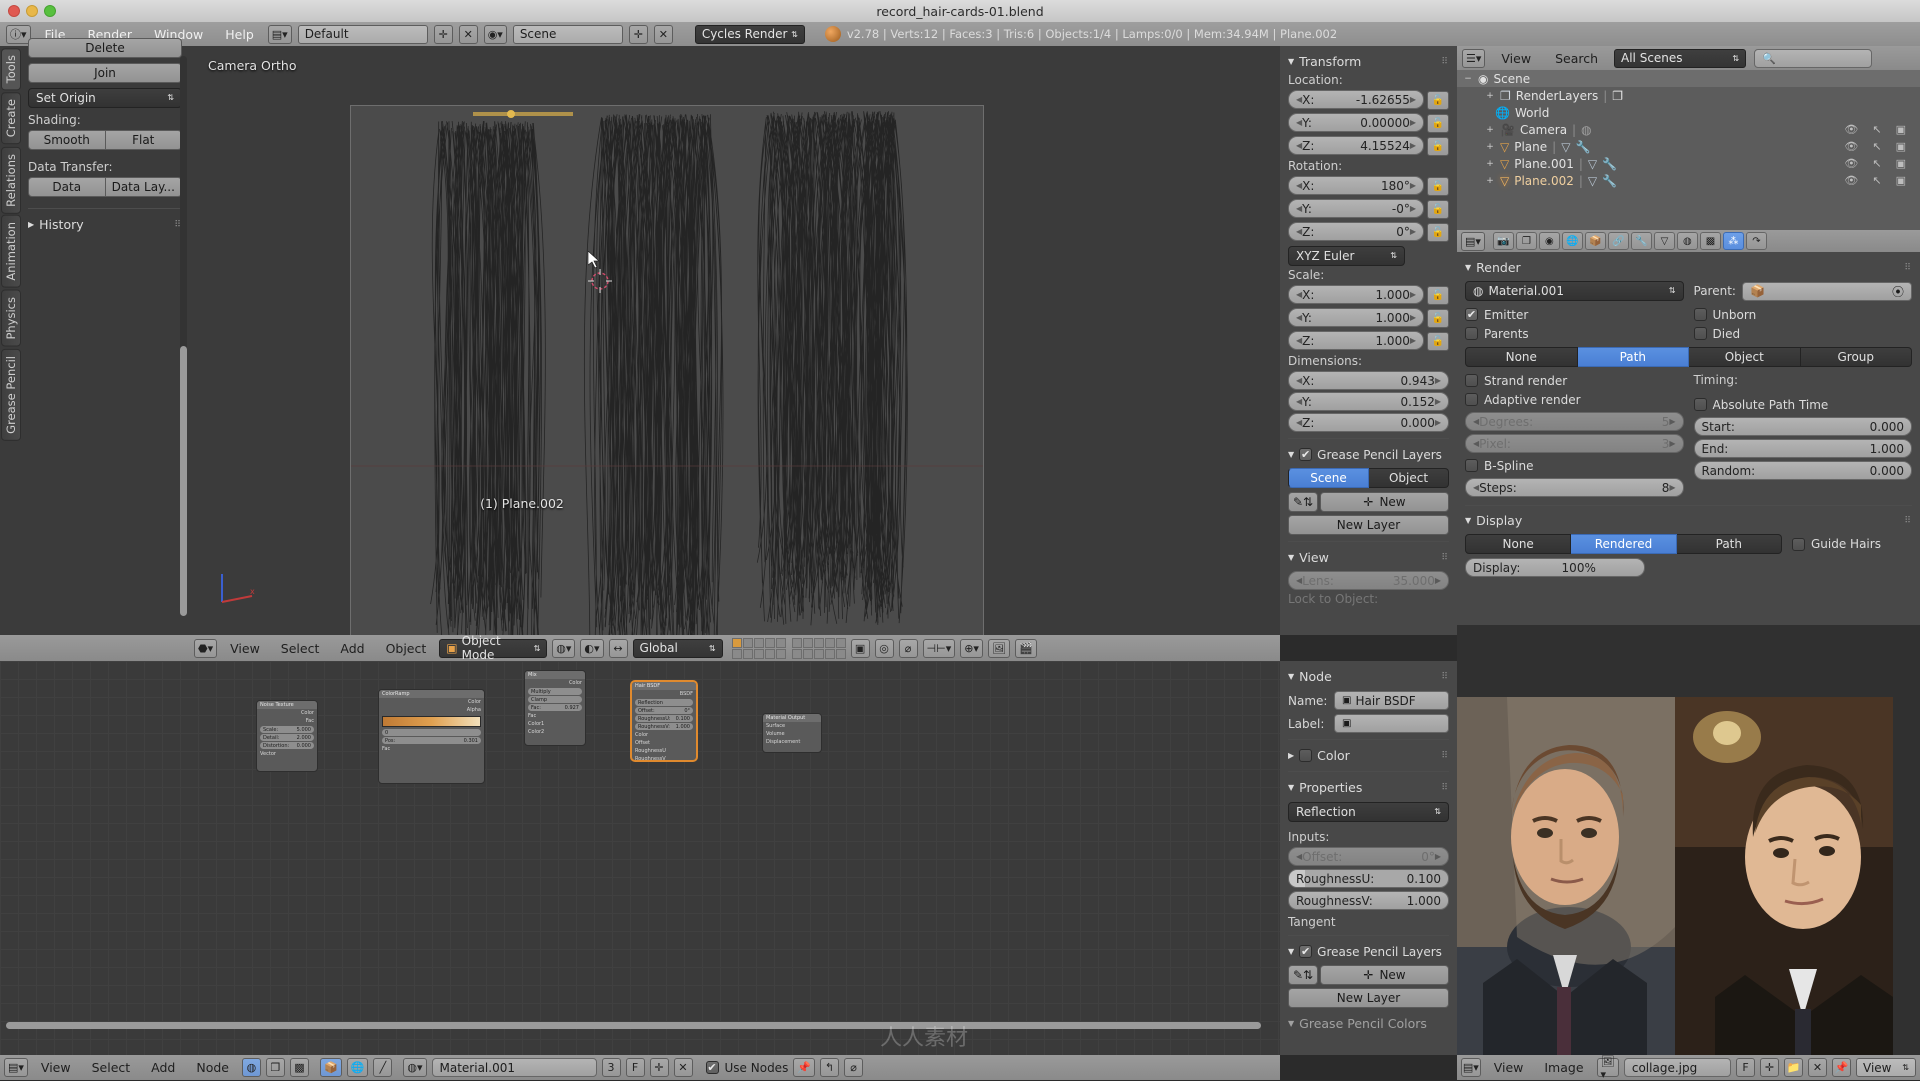  What do you see at coordinates (56, 1067) in the screenshot?
I see `node-menu-view: View` at bounding box center [56, 1067].